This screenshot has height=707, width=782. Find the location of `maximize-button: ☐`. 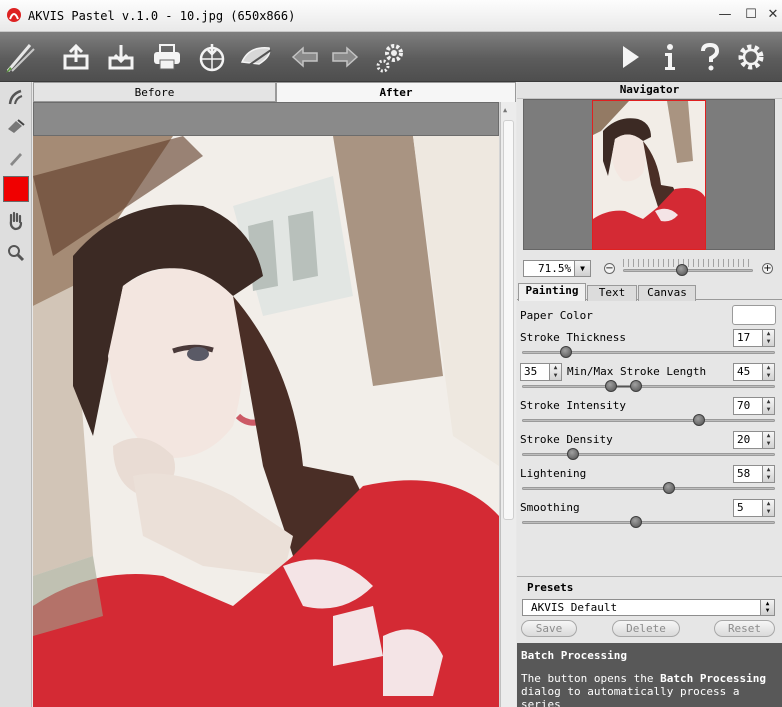

maximize-button: ☐ is located at coordinates (751, 15).